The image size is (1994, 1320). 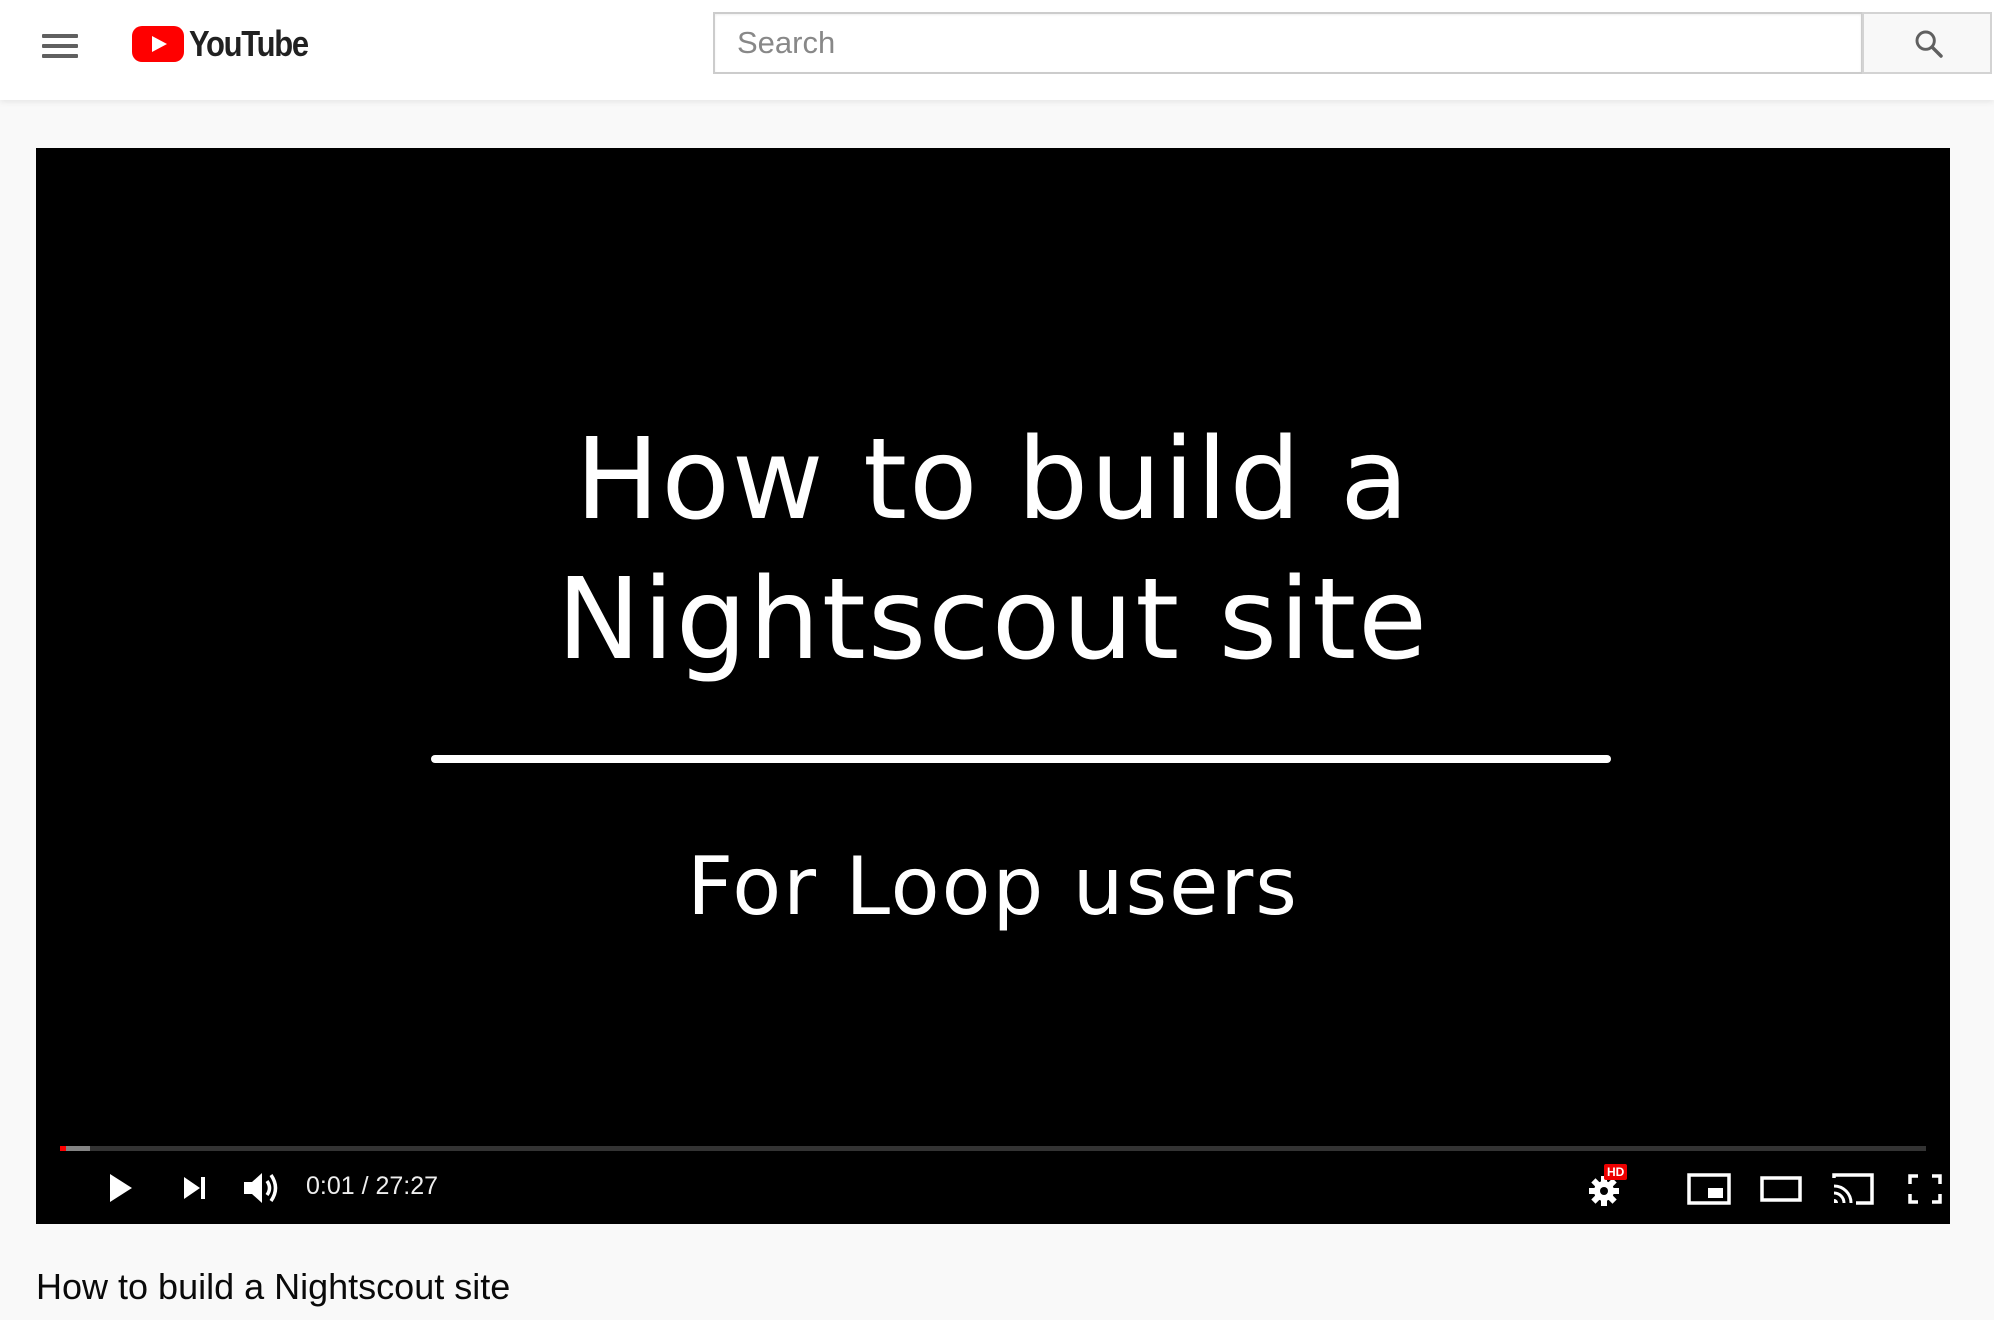 I want to click on cast-icon, so click(x=1853, y=1189).